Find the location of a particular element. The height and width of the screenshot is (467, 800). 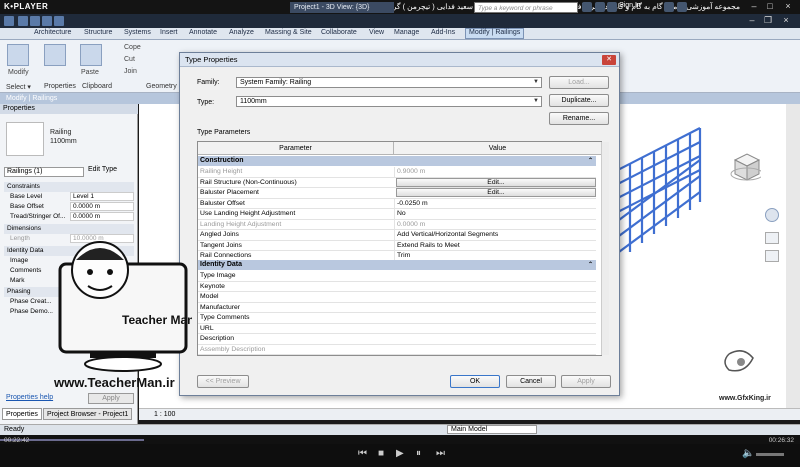

preview-button: << Preview is located at coordinates (223, 381).